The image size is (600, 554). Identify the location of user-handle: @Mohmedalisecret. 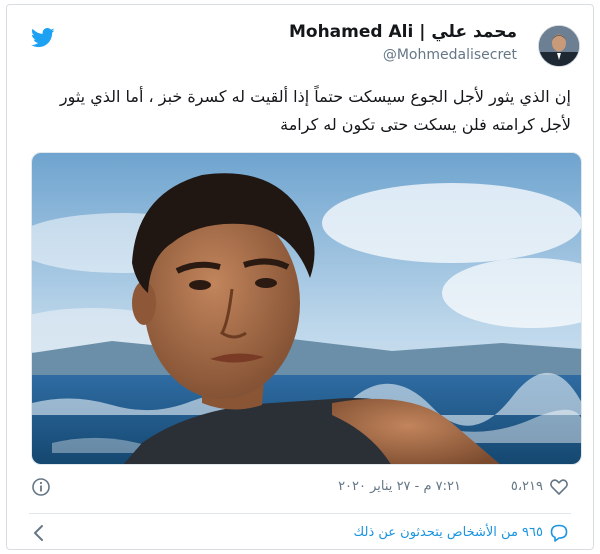
(450, 55).